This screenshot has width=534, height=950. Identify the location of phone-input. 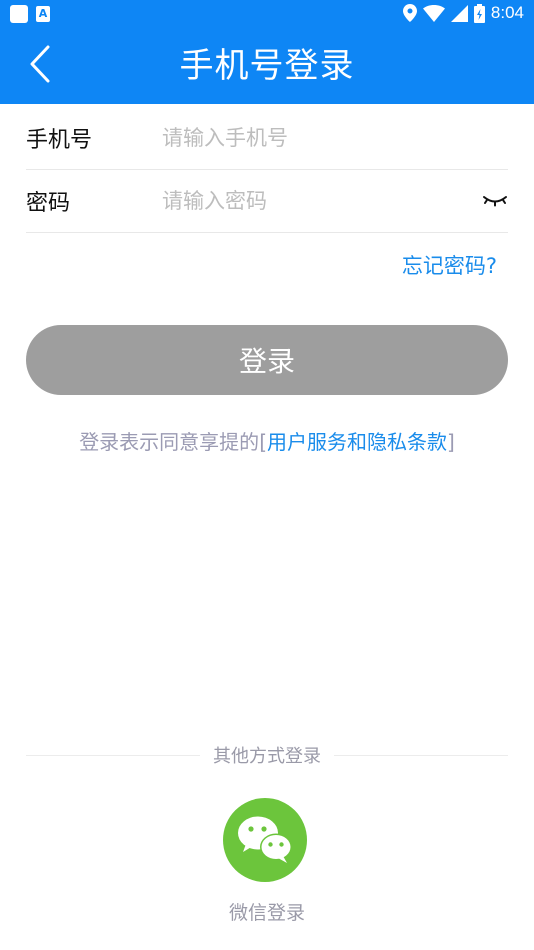
(312, 138).